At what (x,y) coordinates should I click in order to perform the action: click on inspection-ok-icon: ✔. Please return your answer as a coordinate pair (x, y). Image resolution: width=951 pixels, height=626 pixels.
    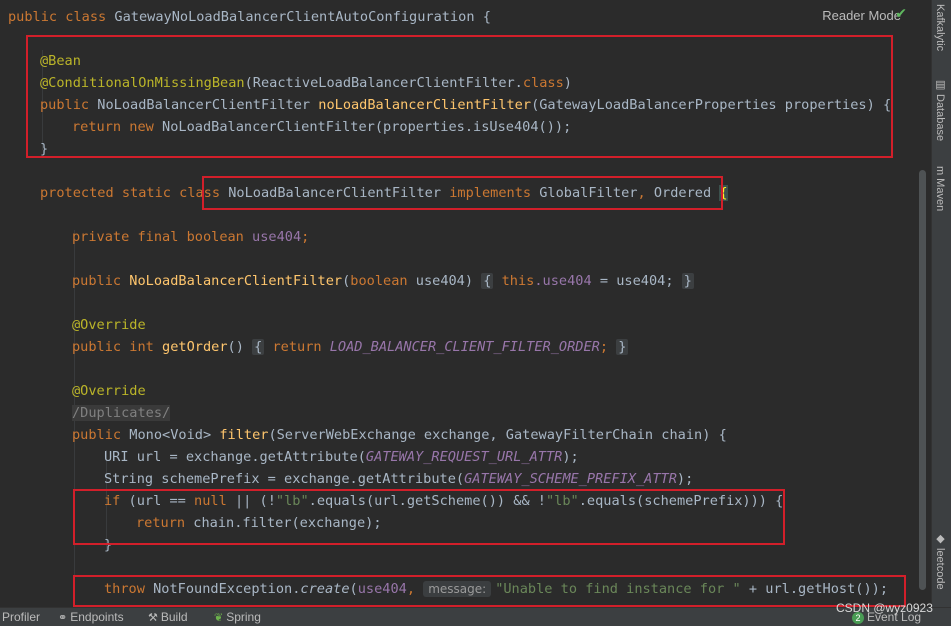
    Looking at the image, I should click on (901, 14).